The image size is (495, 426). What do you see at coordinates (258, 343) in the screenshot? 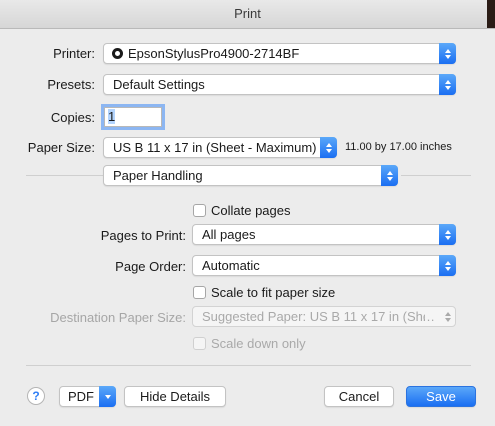
I see `scale-down-label: Scale down only` at bounding box center [258, 343].